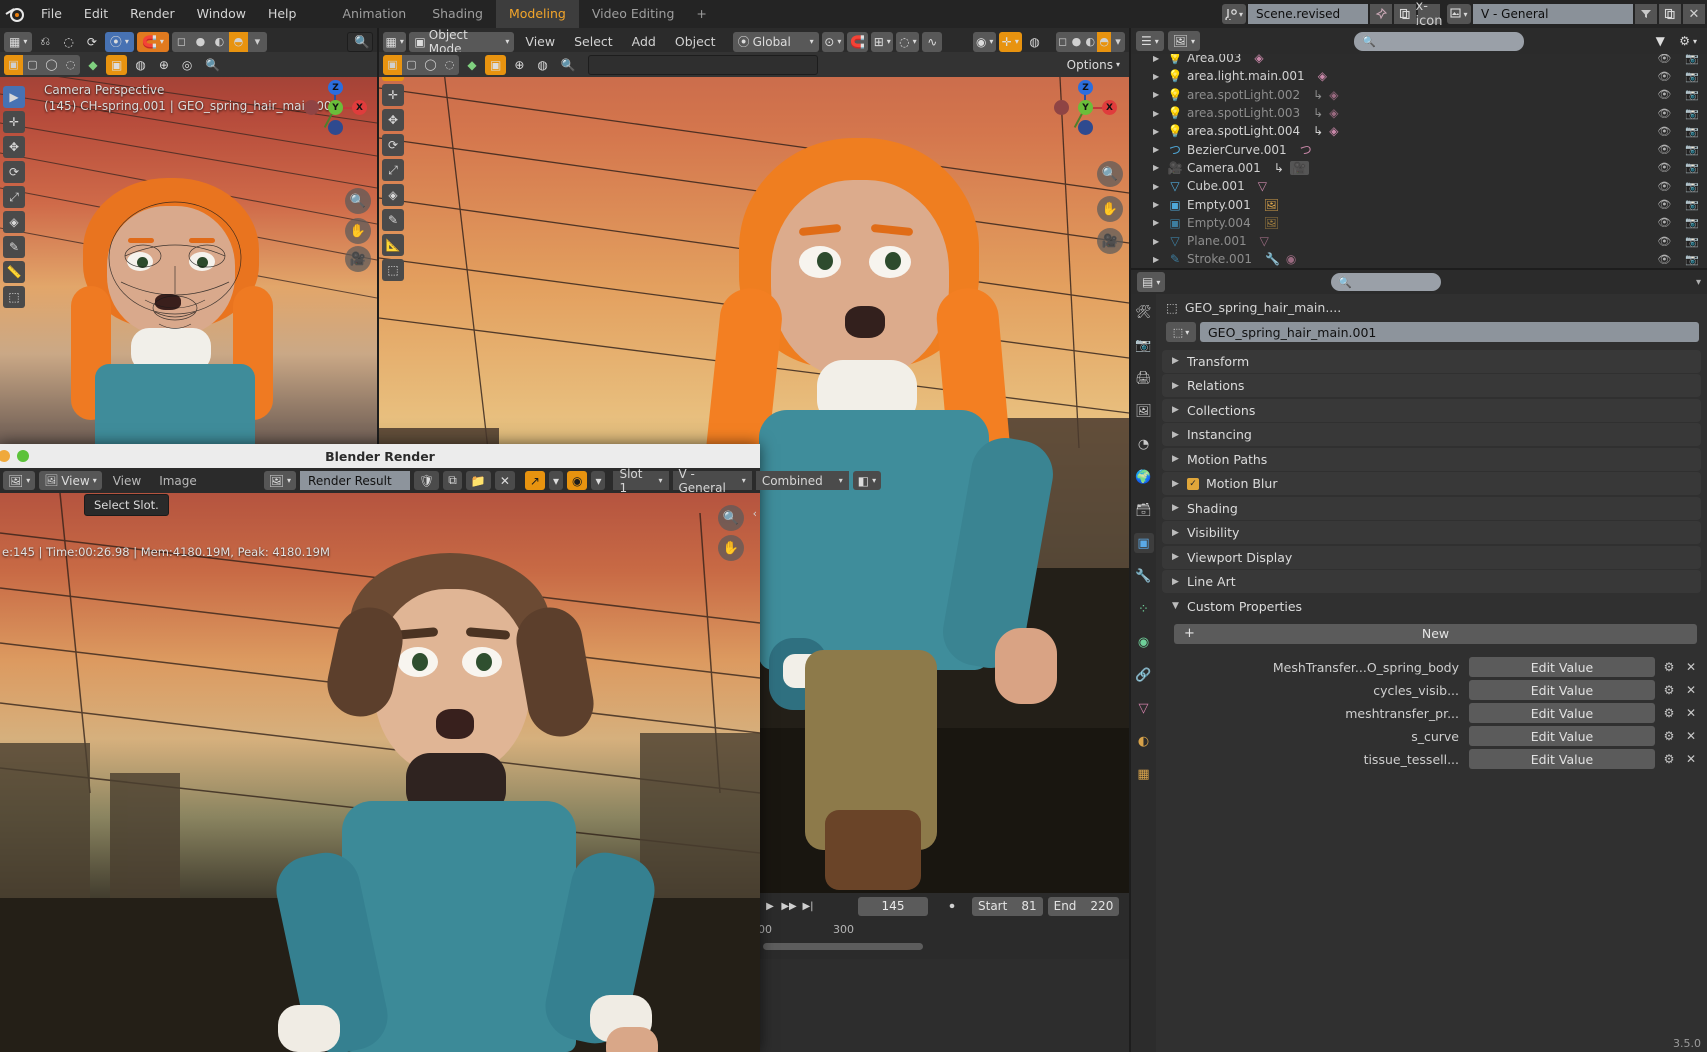 This screenshot has width=1707, height=1052. I want to click on gizmo-r-axis-neg-x, so click(1061, 107).